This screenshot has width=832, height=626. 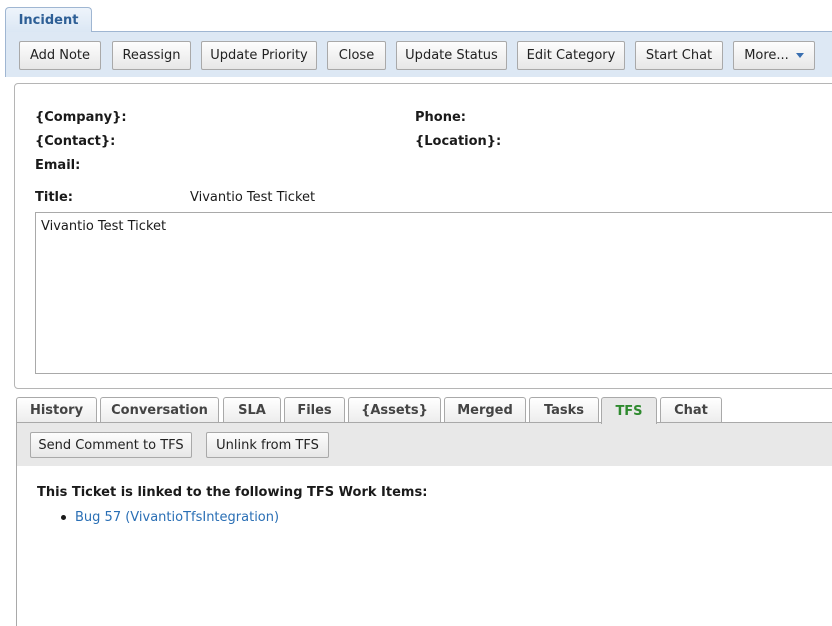 I want to click on start-chat-button: Start Chat, so click(x=679, y=55).